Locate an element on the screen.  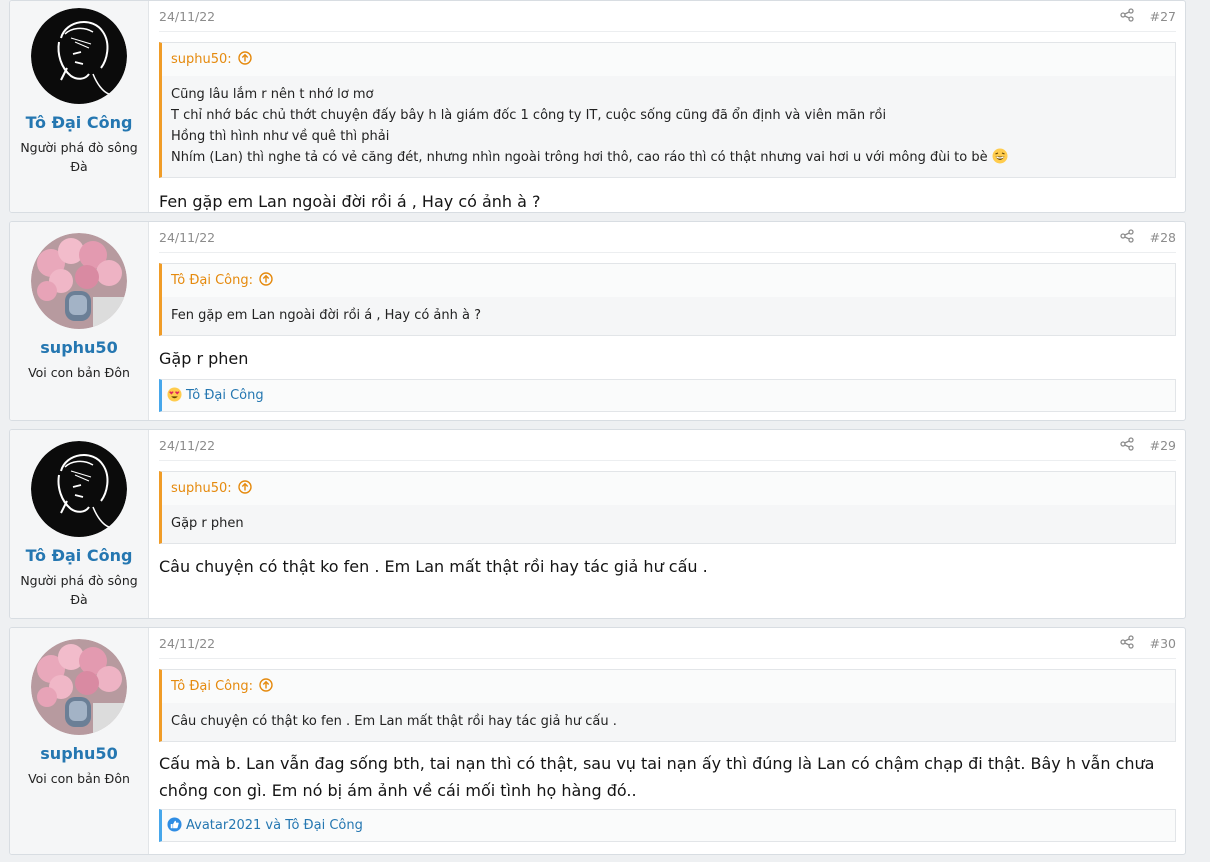
heart-eyes-icon is located at coordinates (174, 394).